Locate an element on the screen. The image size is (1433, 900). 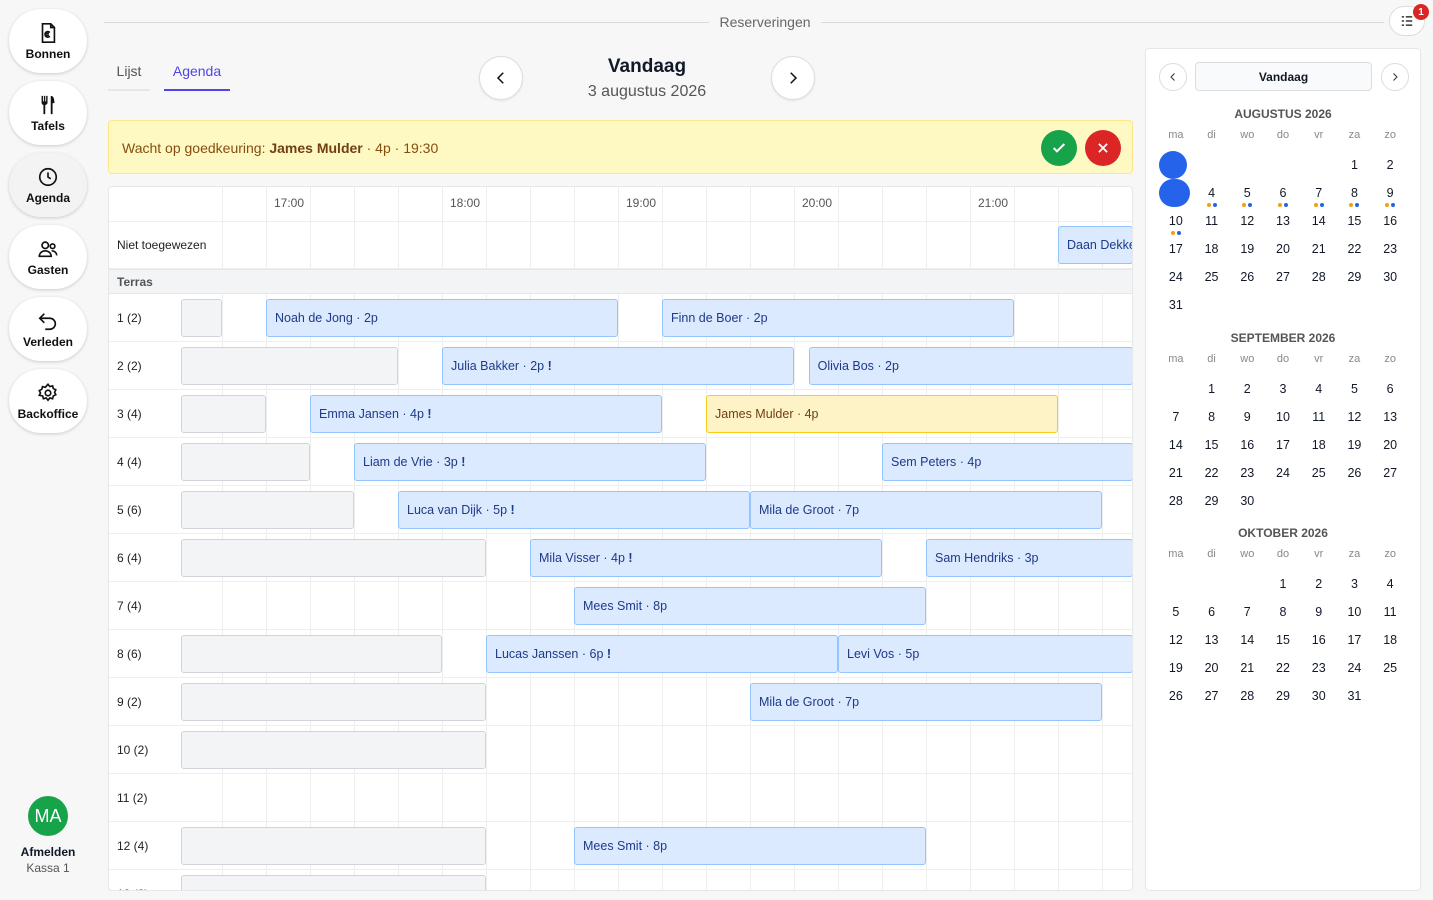
calendar-today-button: Vandaag is located at coordinates (1283, 76).